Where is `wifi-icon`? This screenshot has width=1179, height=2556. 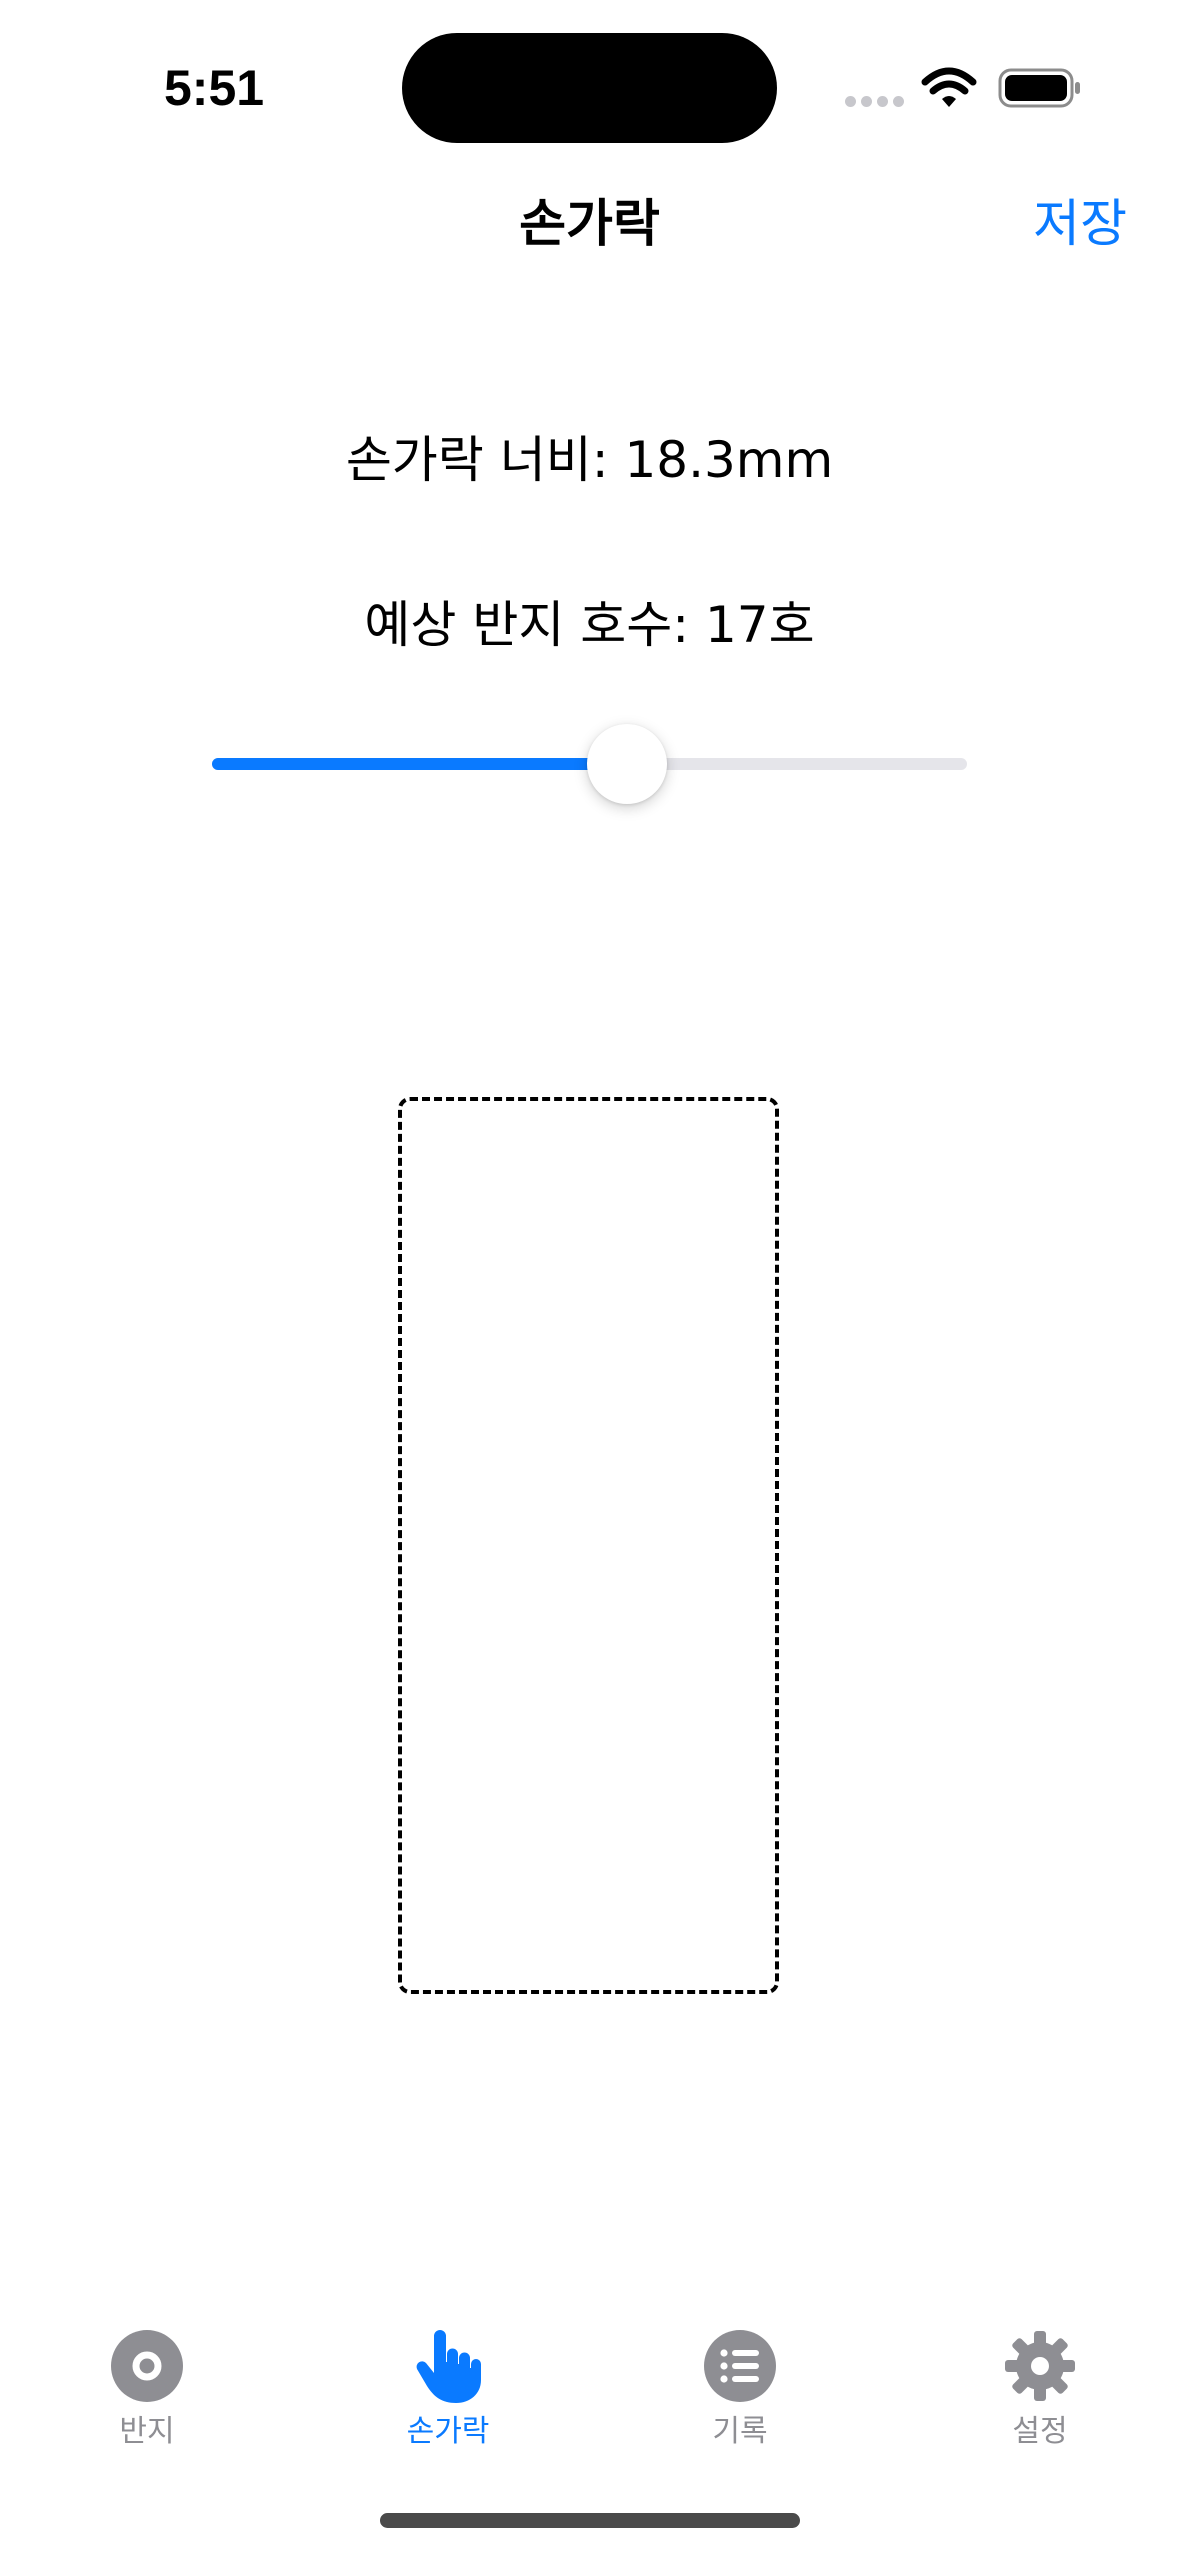
wifi-icon is located at coordinates (949, 87).